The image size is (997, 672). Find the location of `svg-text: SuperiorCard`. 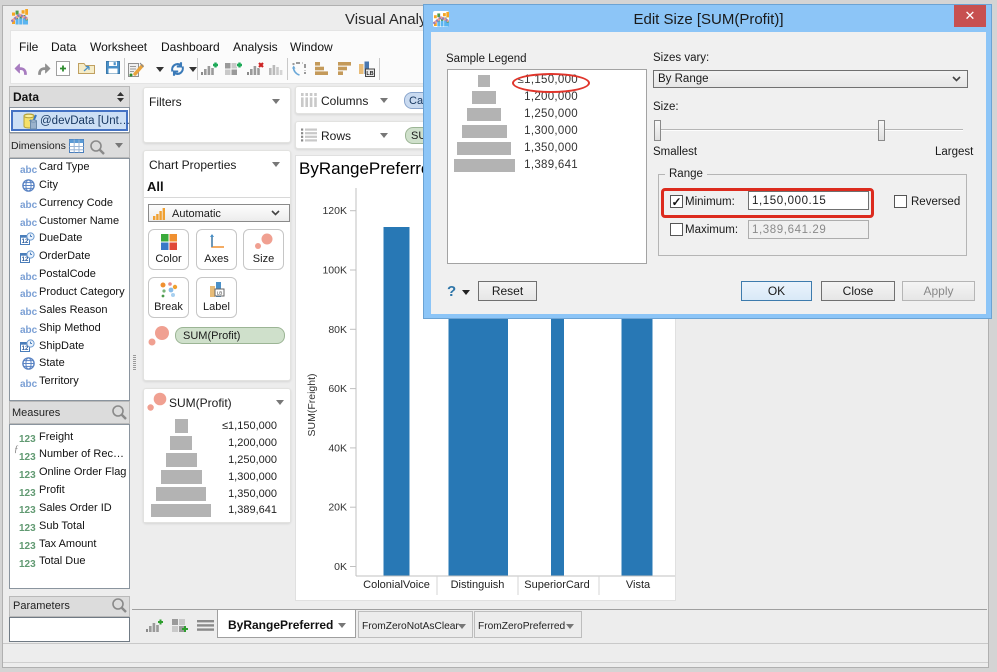

svg-text: SuperiorCard is located at coordinates (556, 585).